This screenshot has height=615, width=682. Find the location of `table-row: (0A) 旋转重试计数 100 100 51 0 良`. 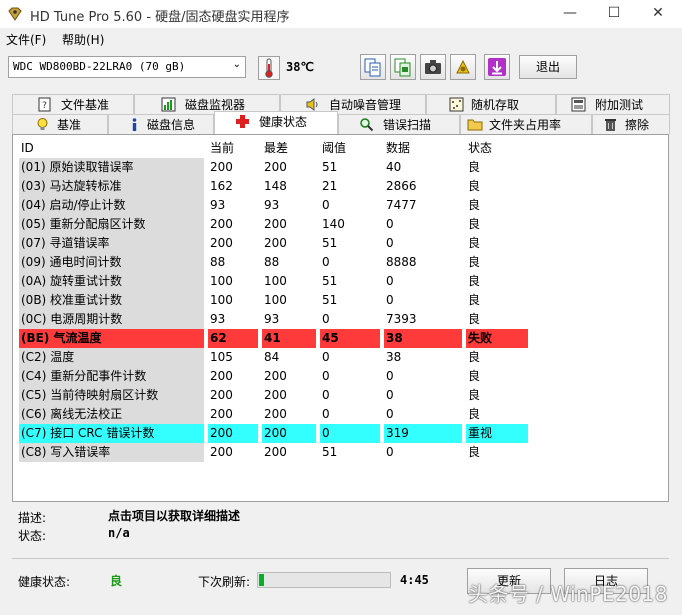

table-row: (0A) 旋转重试计数 100 100 51 0 良 is located at coordinates (279, 281).